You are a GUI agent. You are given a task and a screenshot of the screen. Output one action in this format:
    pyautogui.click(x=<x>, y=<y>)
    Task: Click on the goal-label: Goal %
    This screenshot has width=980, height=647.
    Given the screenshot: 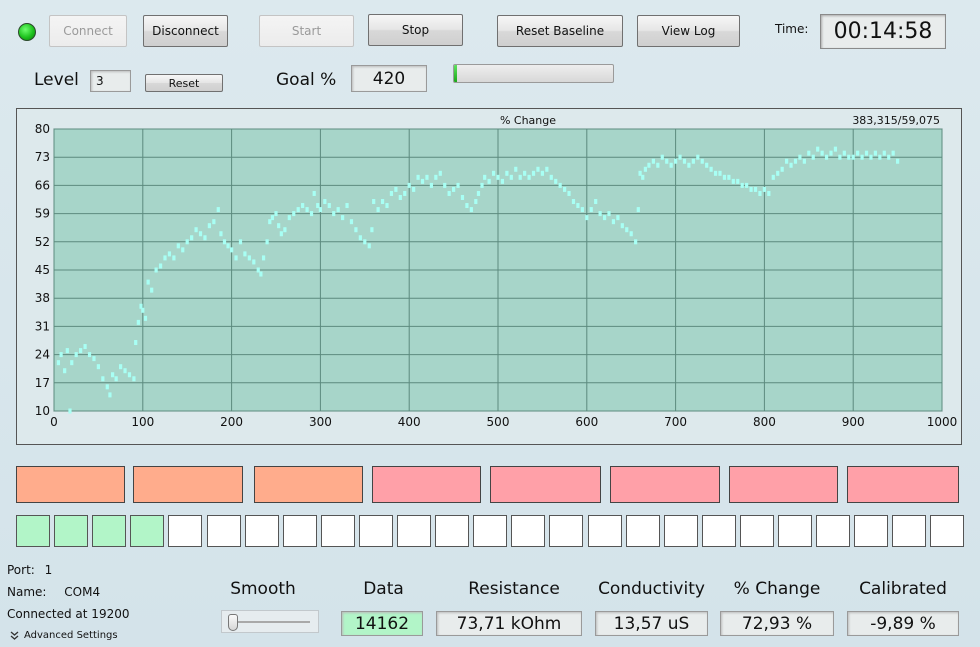 What is the action you would take?
    pyautogui.click(x=306, y=80)
    